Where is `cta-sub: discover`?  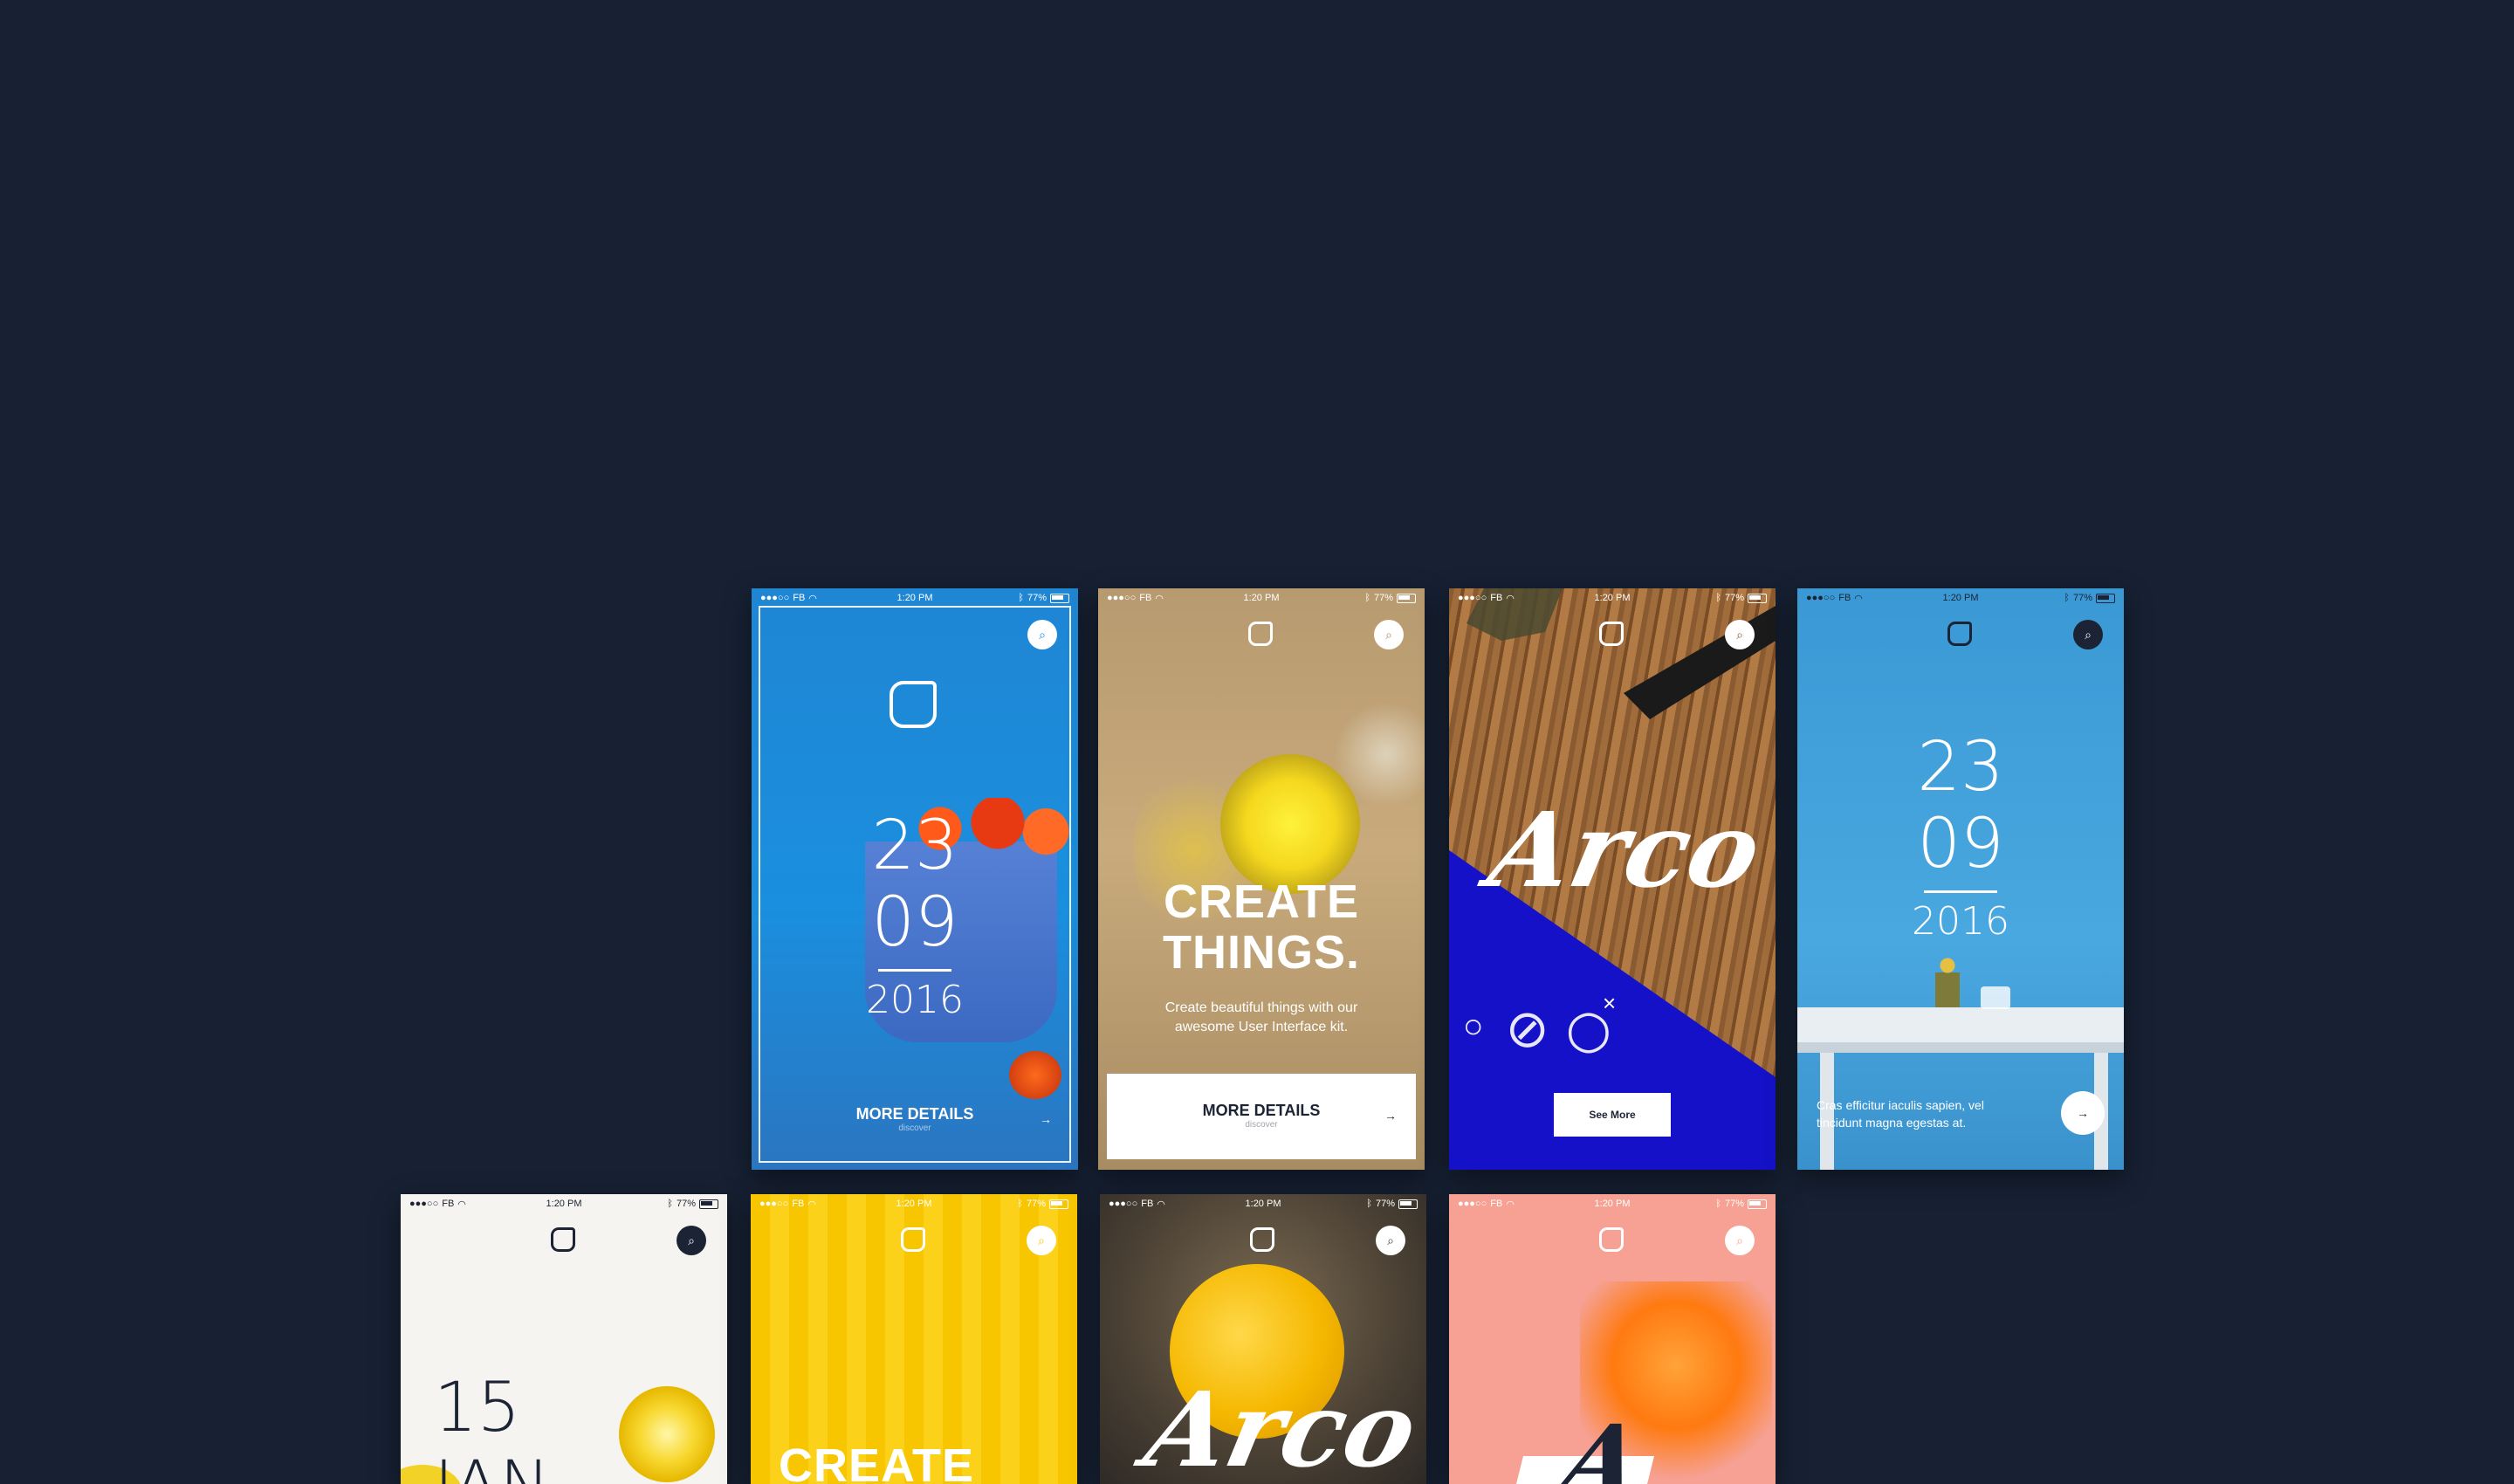 cta-sub: discover is located at coordinates (1261, 1125).